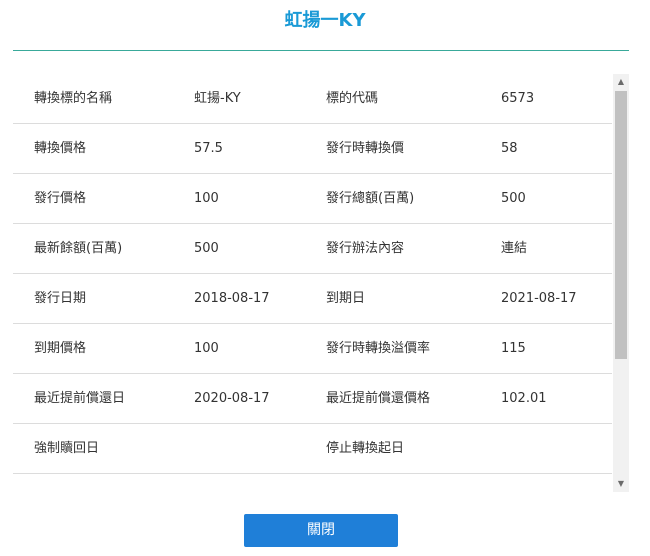 The height and width of the screenshot is (556, 650). What do you see at coordinates (208, 148) in the screenshot?
I see `field-value: 57.5` at bounding box center [208, 148].